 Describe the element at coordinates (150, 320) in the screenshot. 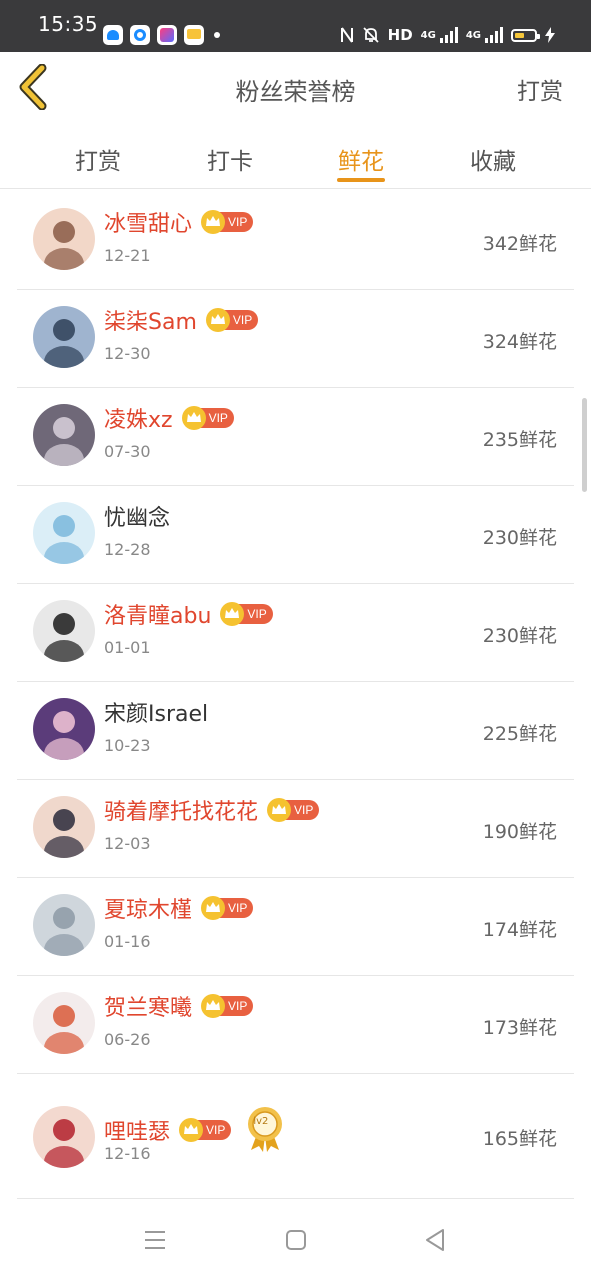

I see `fan-name: 柒柒Sam` at that location.